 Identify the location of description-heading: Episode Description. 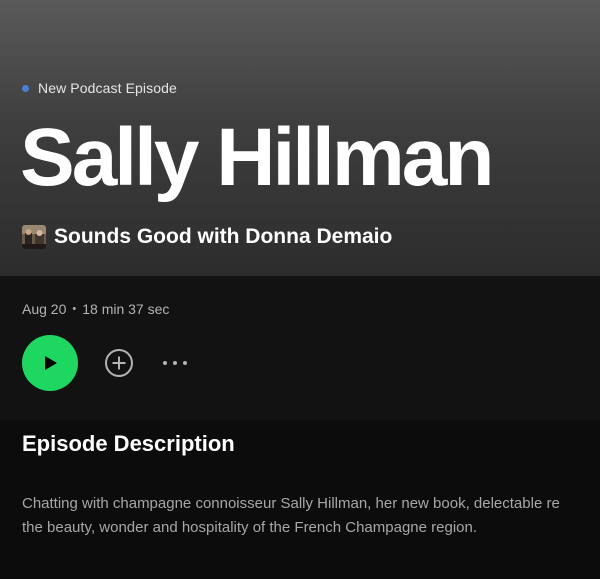
(128, 443).